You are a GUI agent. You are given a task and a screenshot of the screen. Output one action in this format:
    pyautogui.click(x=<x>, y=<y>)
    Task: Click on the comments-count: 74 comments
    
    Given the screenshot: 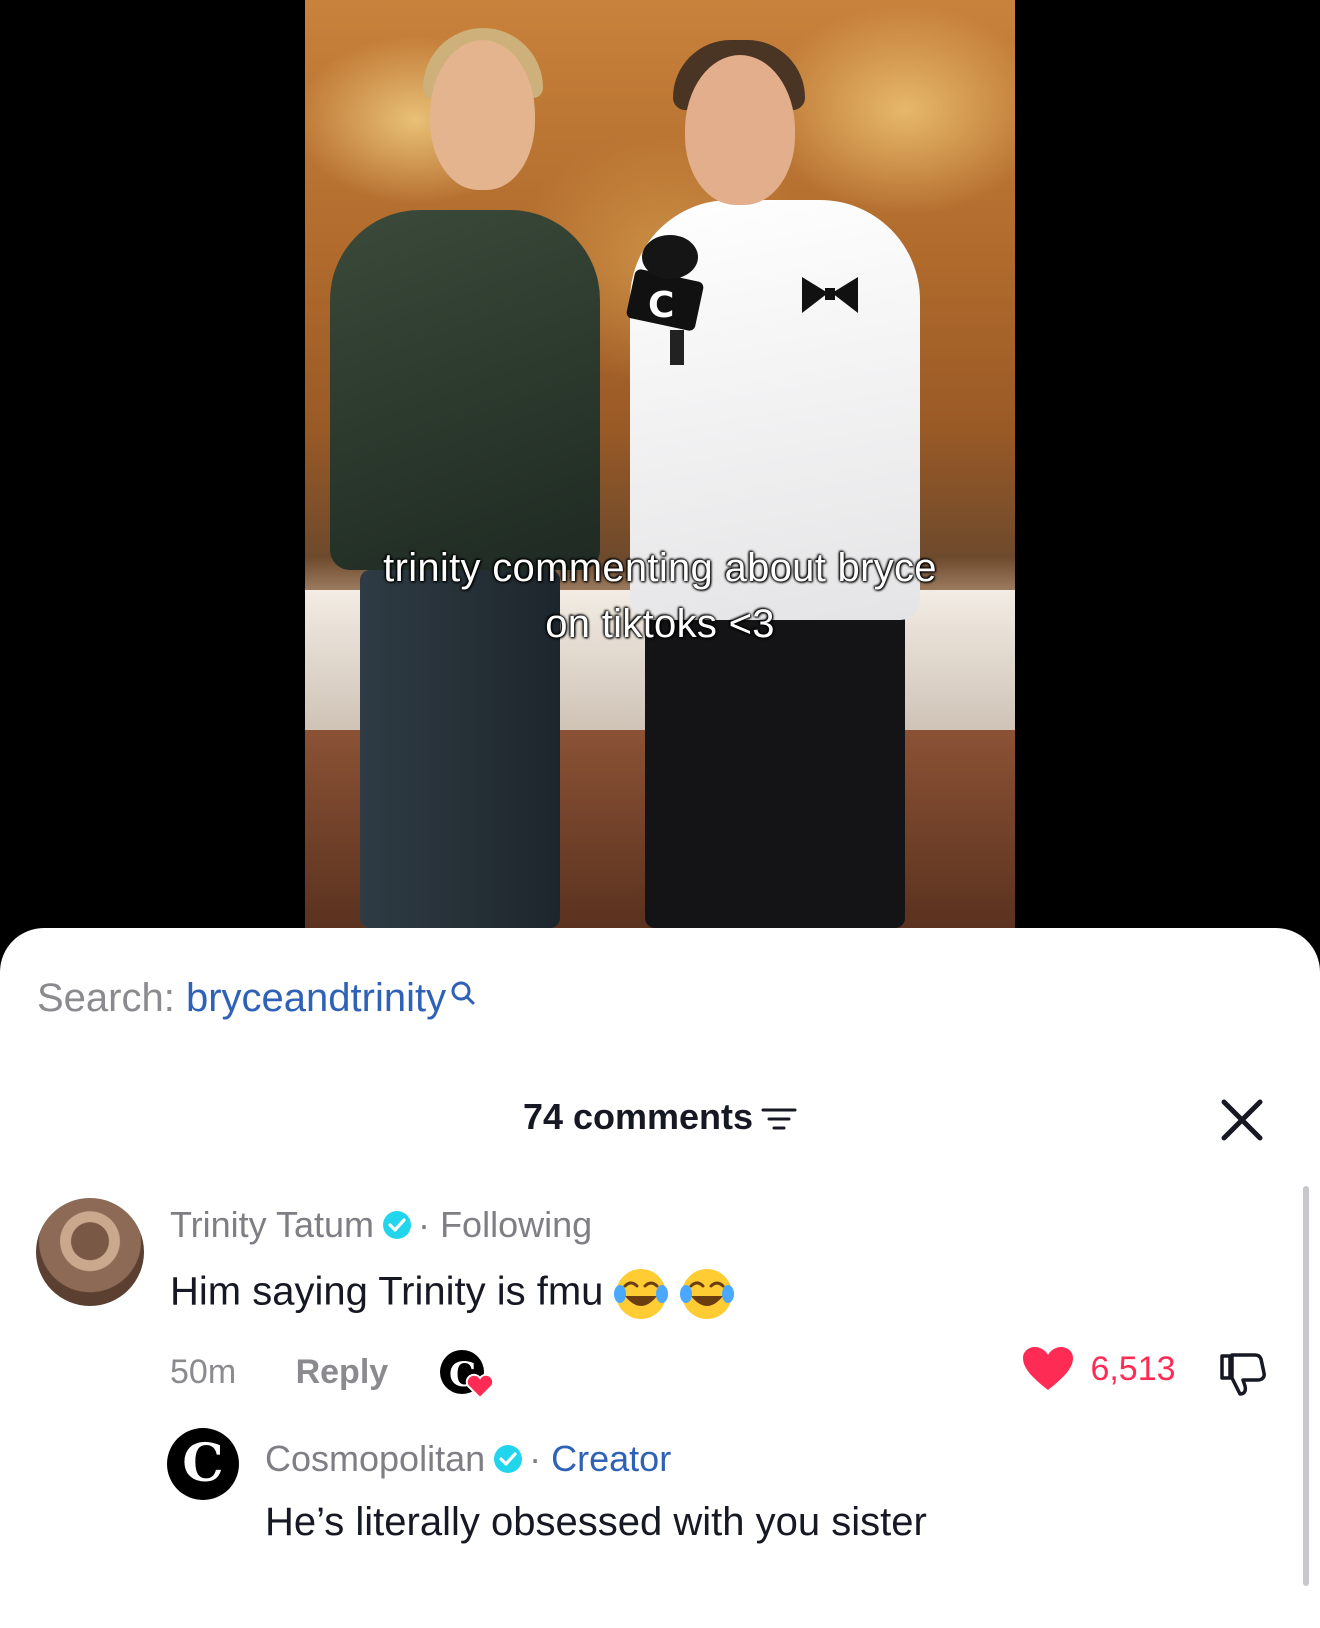 What is the action you would take?
    pyautogui.click(x=660, y=1117)
    